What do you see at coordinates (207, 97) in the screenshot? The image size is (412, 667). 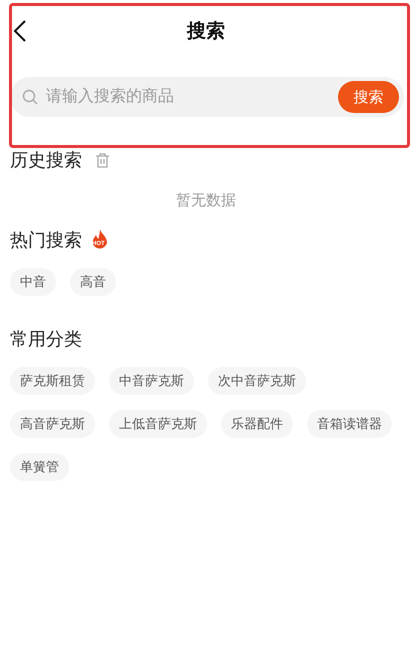 I see `search-field: 请输入搜索的商品 搜索` at bounding box center [207, 97].